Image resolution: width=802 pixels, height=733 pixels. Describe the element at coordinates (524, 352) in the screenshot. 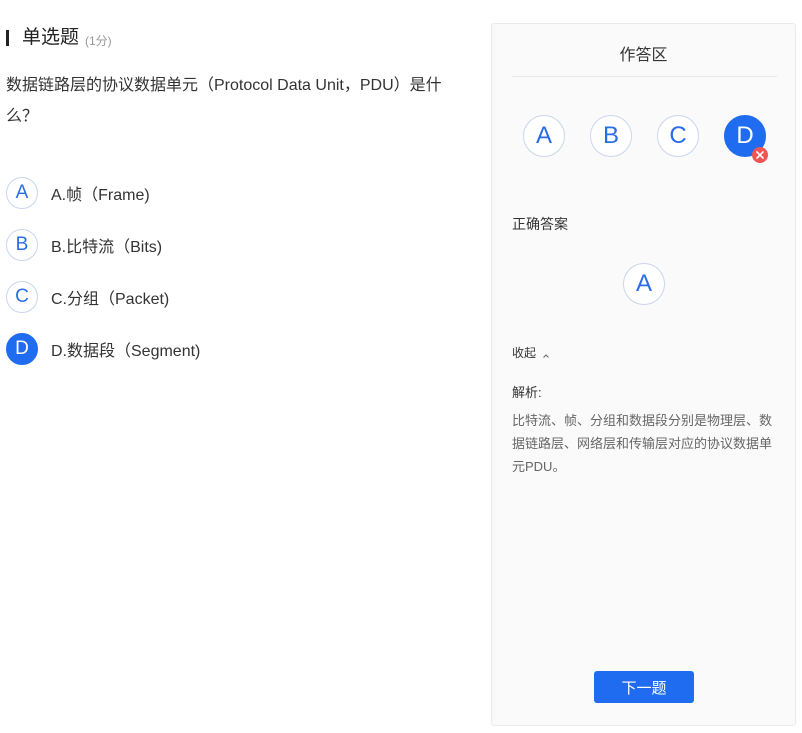

I see `collapse-label: 收起` at that location.